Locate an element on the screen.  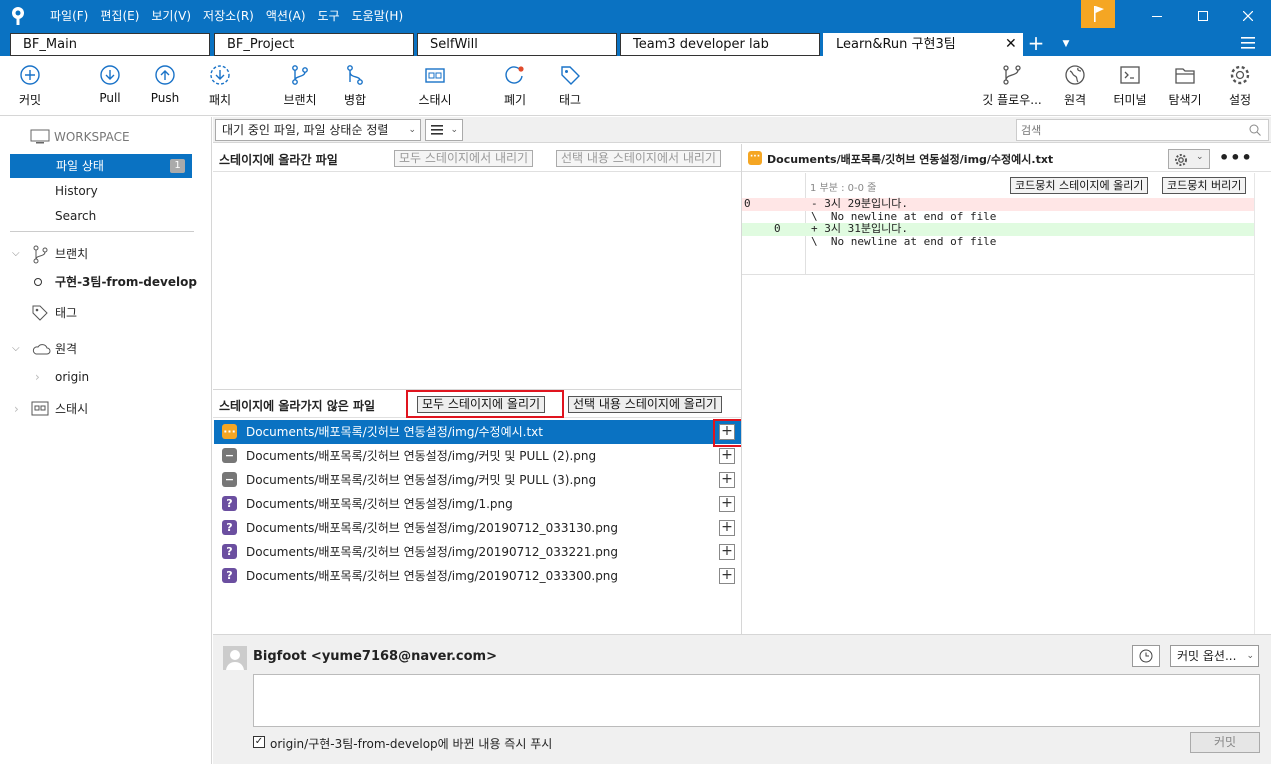
commit-options-dropdown: 커밋 옵션... ⌄ is located at coordinates (1214, 656).